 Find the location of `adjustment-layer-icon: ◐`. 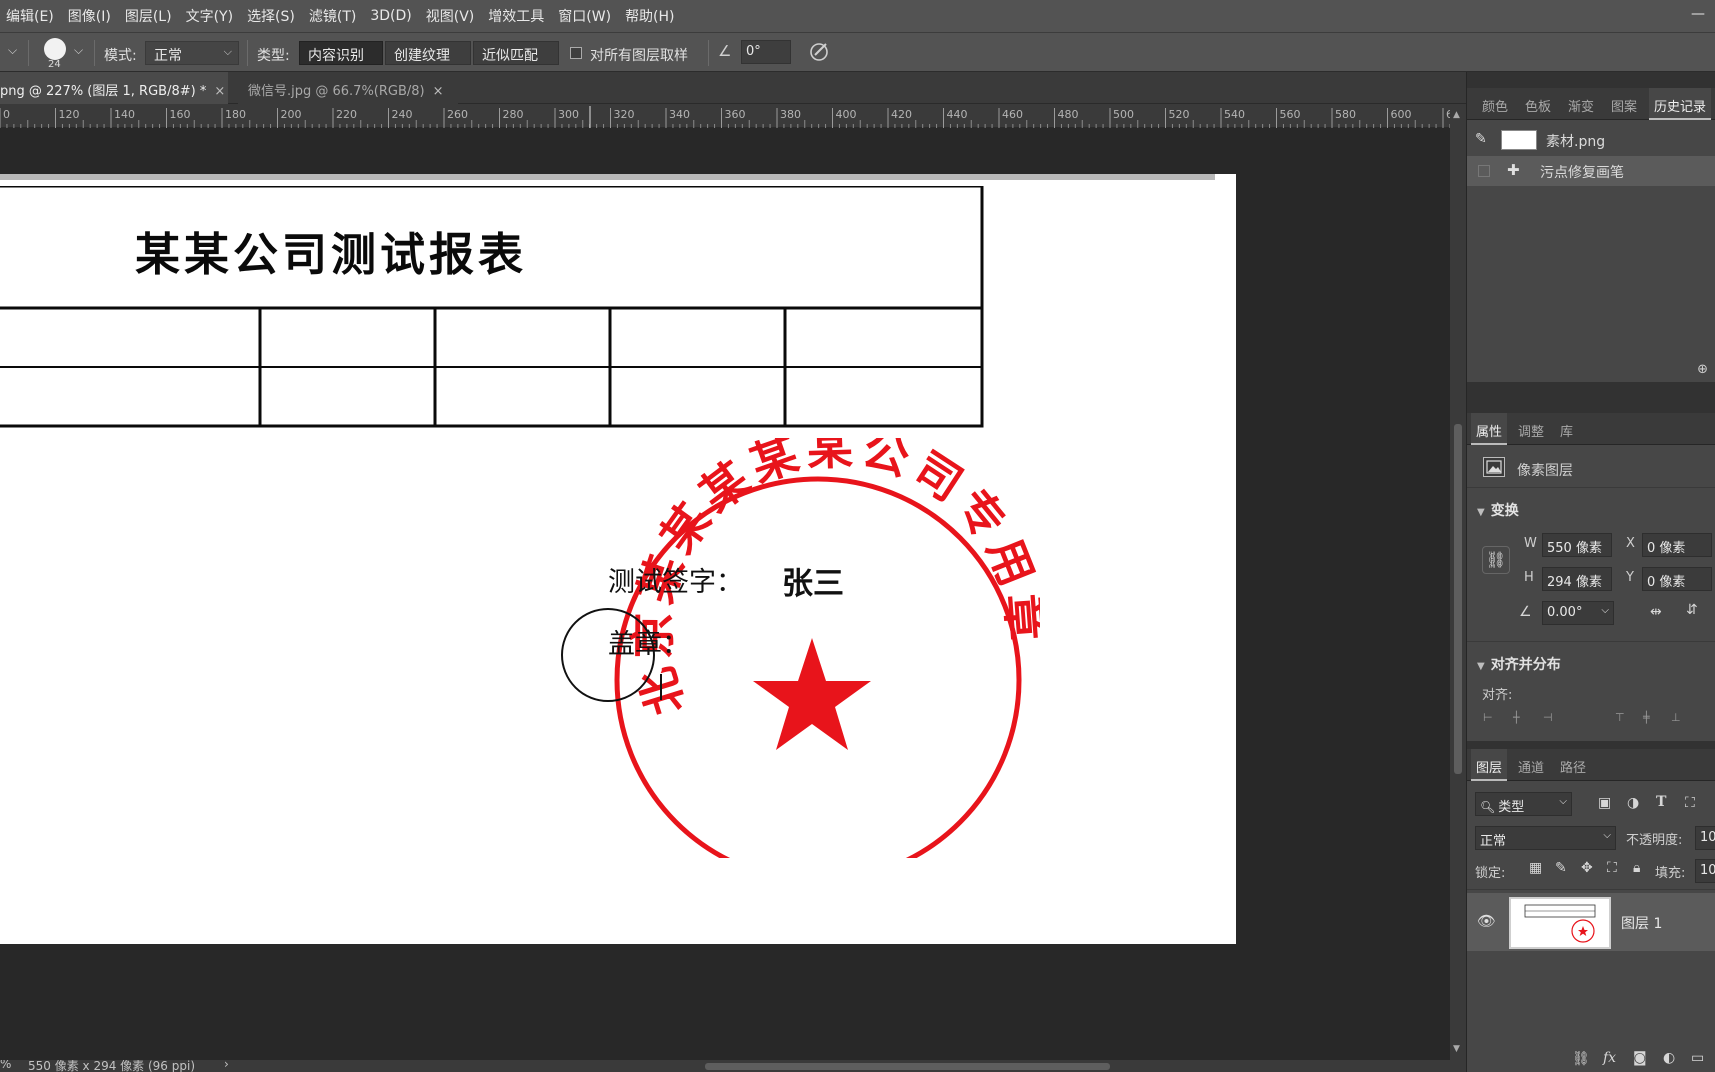

adjustment-layer-icon: ◐ is located at coordinates (1669, 1058).